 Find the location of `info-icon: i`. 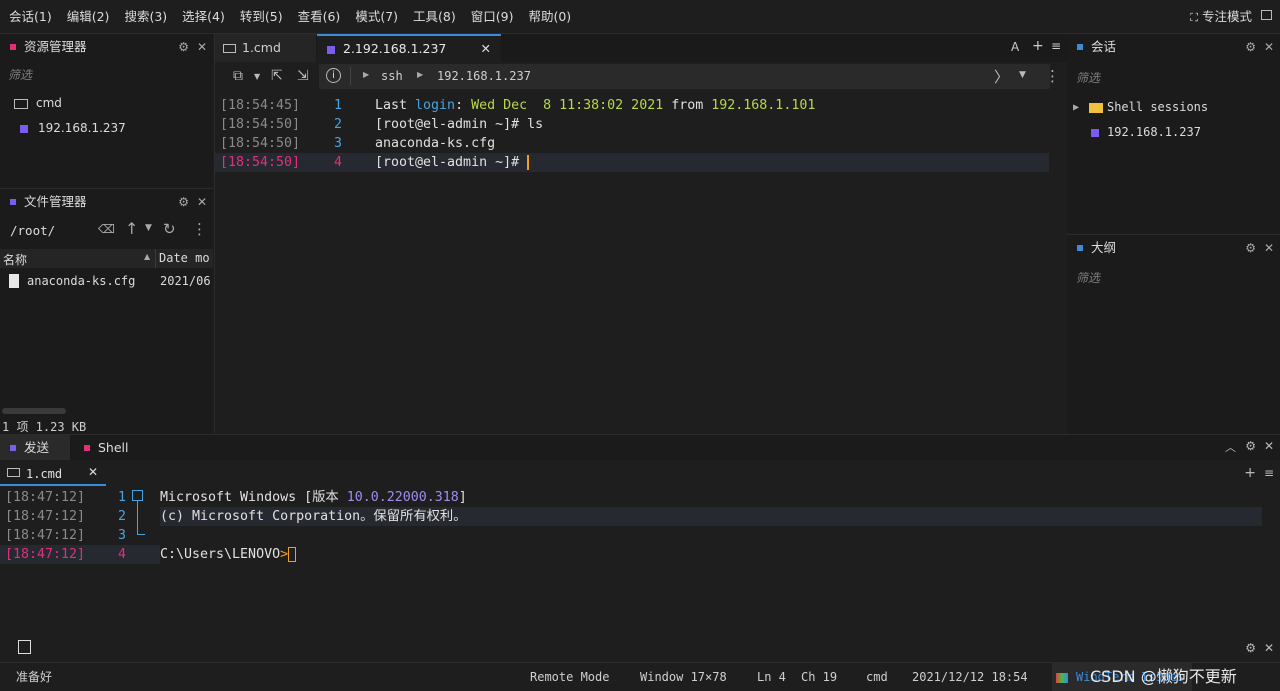

info-icon: i is located at coordinates (333, 75).